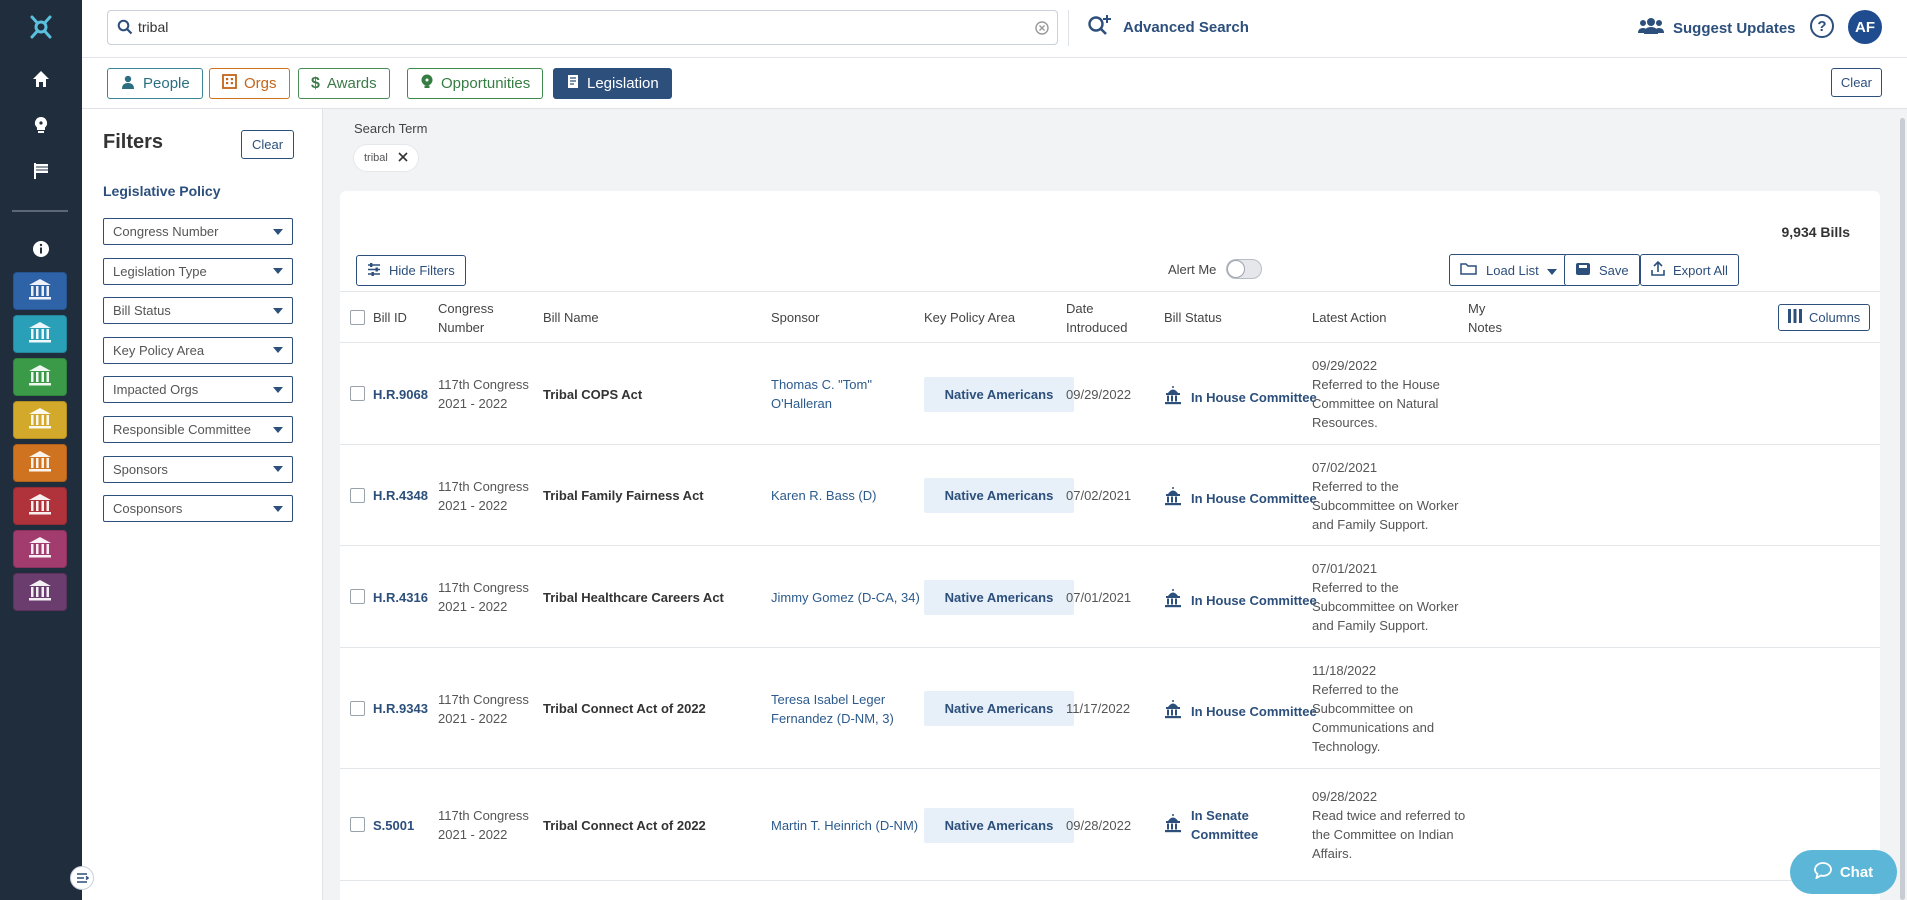 This screenshot has width=1907, height=900. Describe the element at coordinates (125, 29) in the screenshot. I see `search-icon` at that location.